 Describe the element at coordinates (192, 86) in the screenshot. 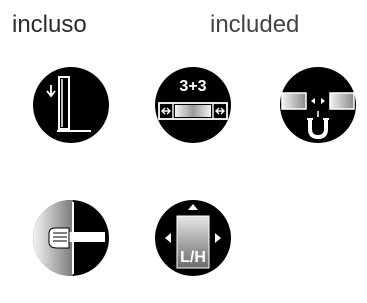

I see `three-plus-three-label: 3+3` at that location.